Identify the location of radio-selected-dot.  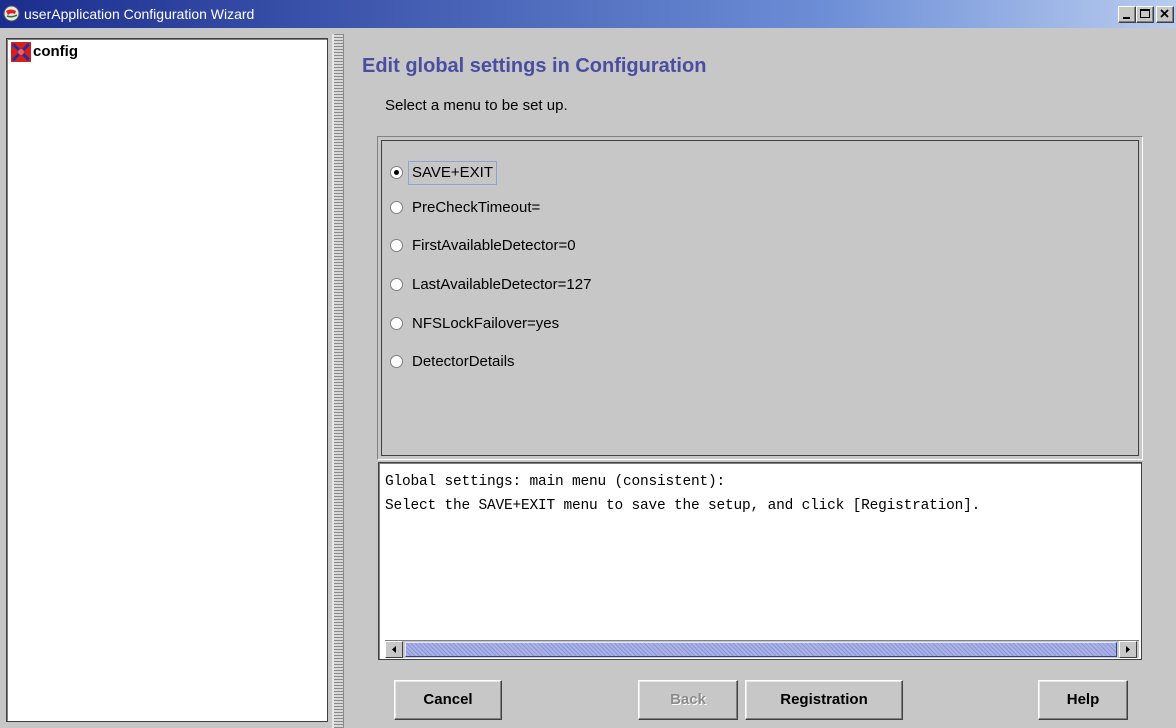
(396, 172).